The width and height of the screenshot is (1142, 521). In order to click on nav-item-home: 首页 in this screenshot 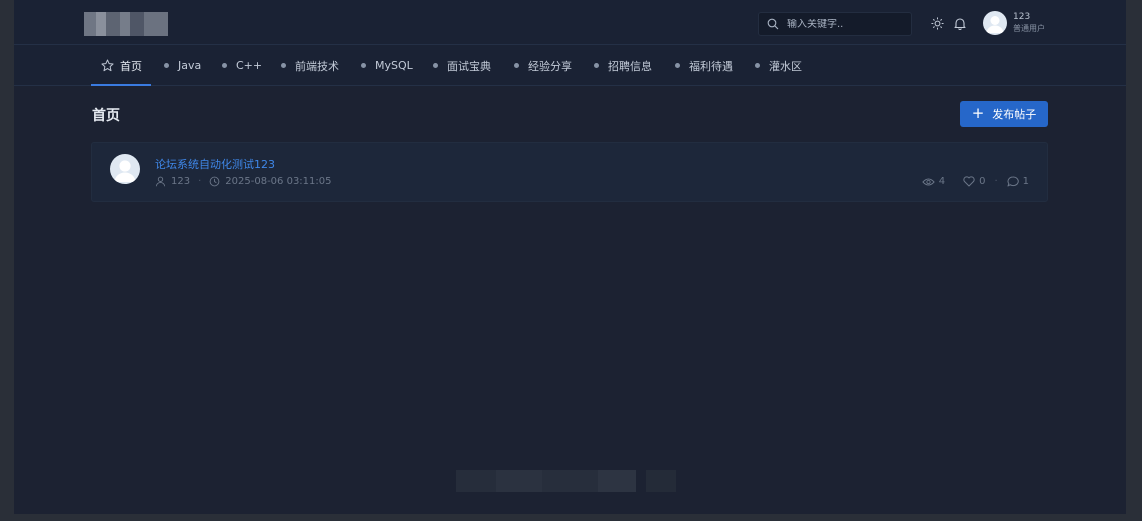, I will do `click(121, 65)`.